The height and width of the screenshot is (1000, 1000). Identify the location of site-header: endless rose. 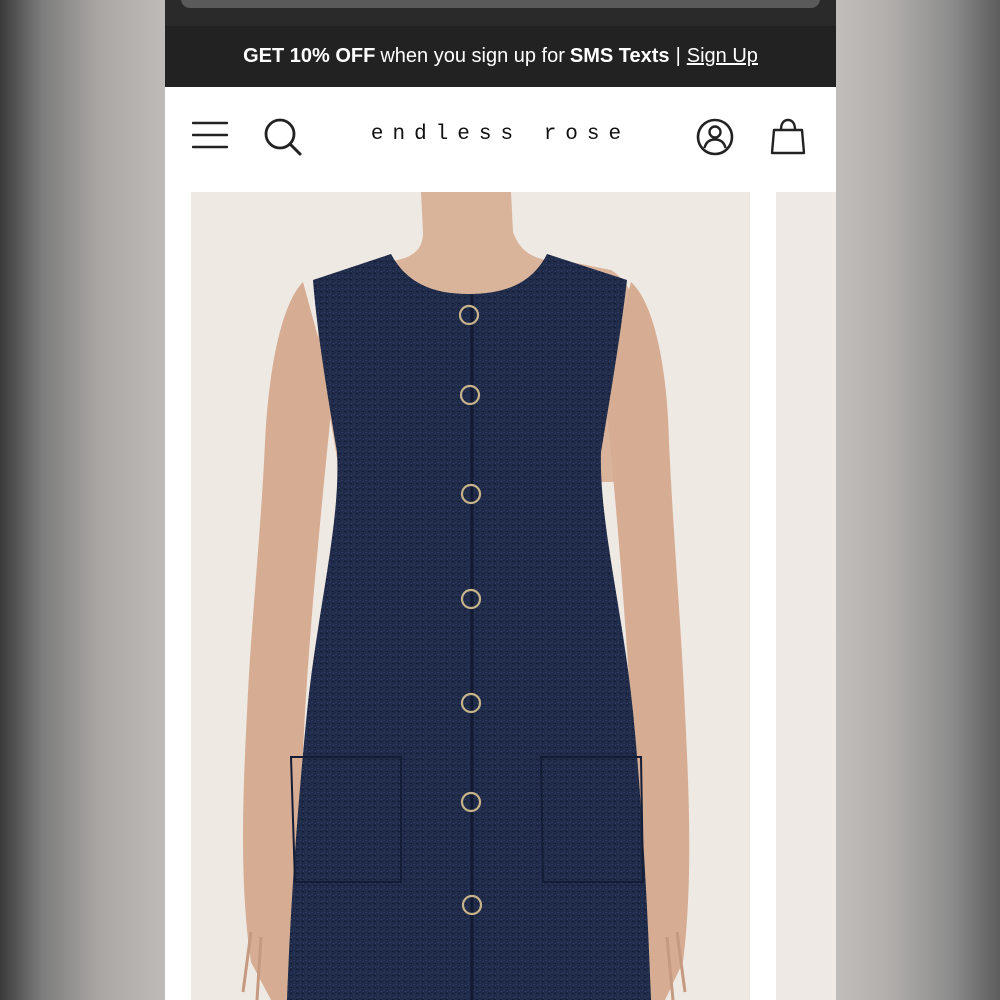
(500, 137).